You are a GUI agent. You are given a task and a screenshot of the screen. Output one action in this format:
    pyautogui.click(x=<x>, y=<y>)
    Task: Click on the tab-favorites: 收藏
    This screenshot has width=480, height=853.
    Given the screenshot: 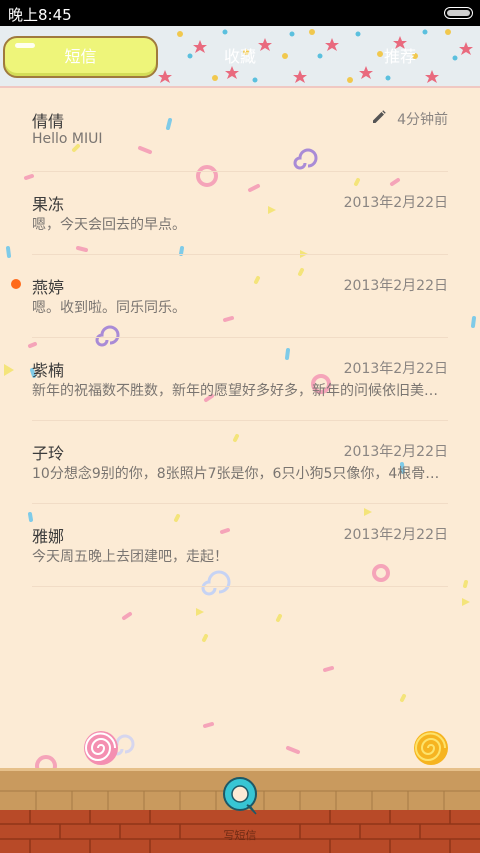 What is the action you would take?
    pyautogui.click(x=240, y=56)
    